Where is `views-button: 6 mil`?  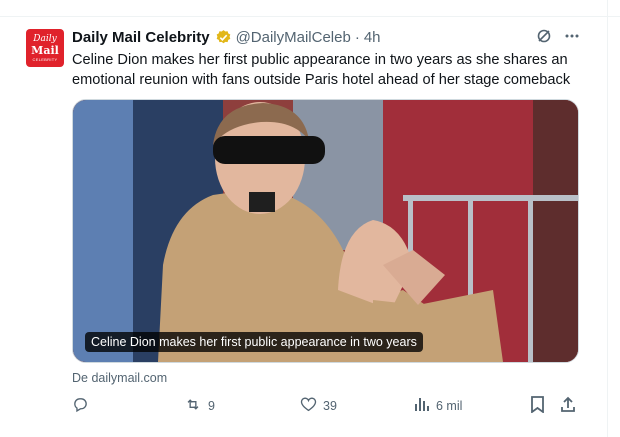
views-button: 6 mil is located at coordinates (438, 405).